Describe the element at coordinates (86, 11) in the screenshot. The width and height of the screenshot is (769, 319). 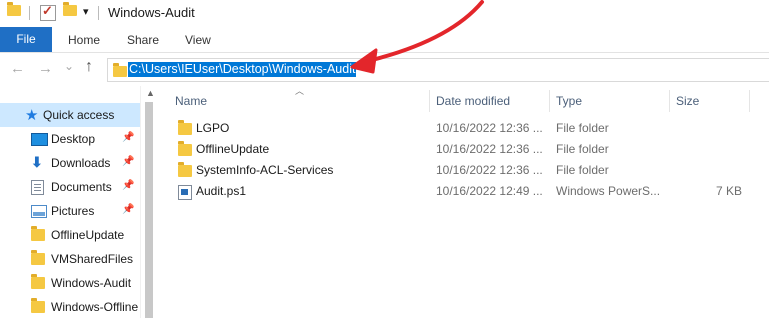
I see `customize-toolbar-dropdown: ▾` at that location.